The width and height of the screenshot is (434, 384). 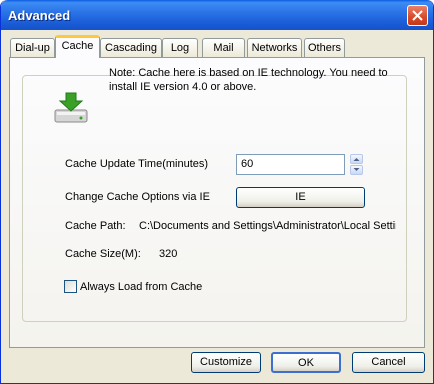 I want to click on close-icon, so click(x=417, y=15).